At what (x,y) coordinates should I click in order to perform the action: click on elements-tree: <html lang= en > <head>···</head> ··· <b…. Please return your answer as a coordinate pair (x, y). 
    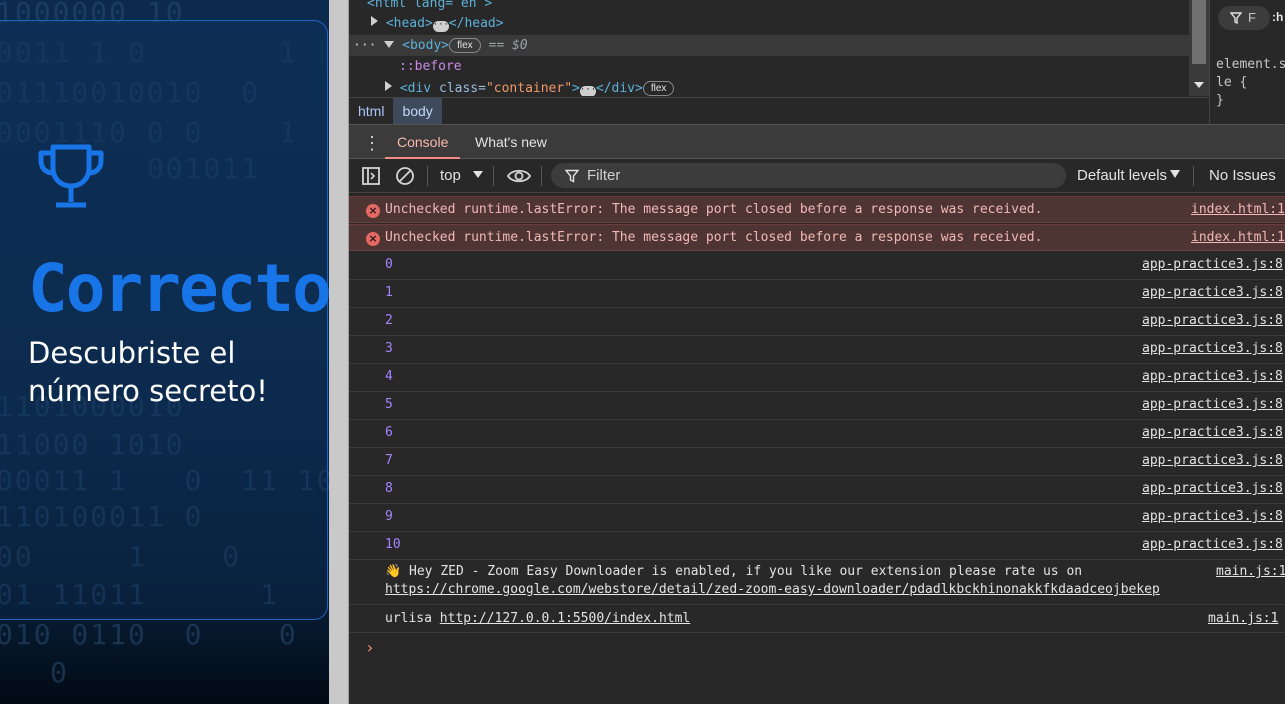
    Looking at the image, I should click on (779, 48).